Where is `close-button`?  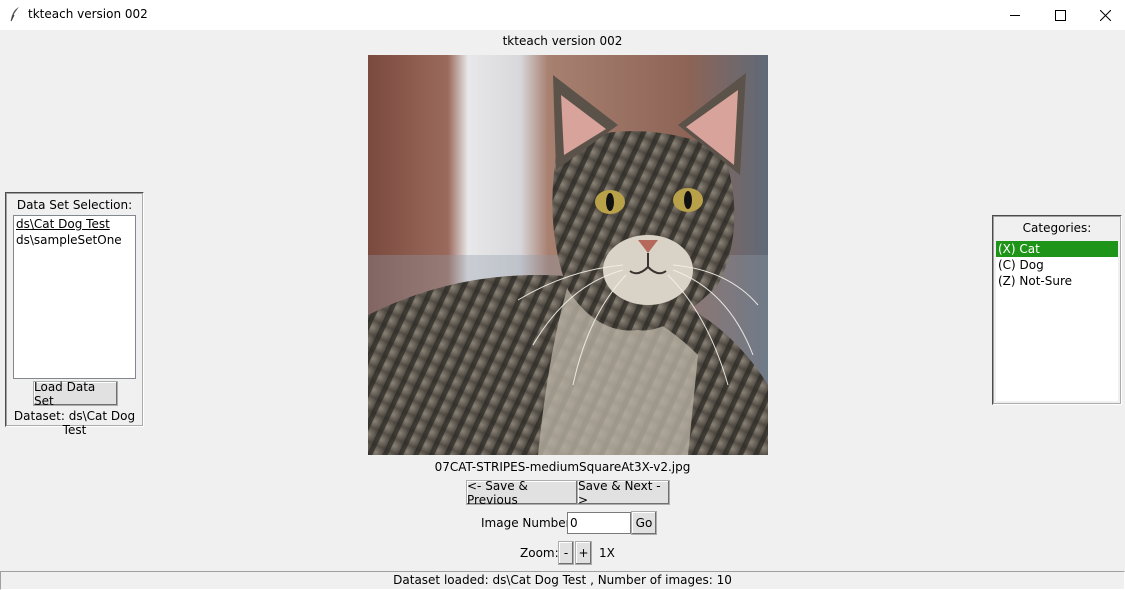
close-button is located at coordinates (1103, 15).